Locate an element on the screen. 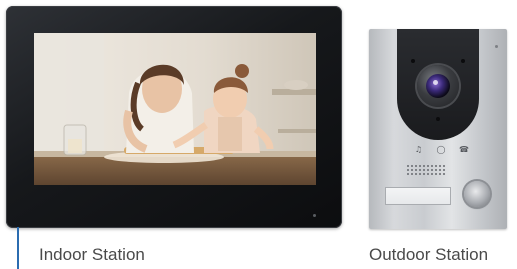 The height and width of the screenshot is (269, 517). microphone-hole is located at coordinates (496, 46).